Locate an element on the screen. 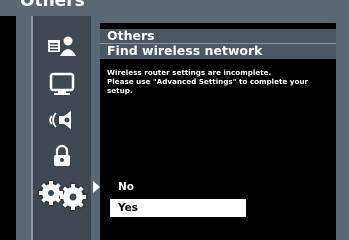 The width and height of the screenshot is (349, 240). language-settings-icon is located at coordinates (62, 46).